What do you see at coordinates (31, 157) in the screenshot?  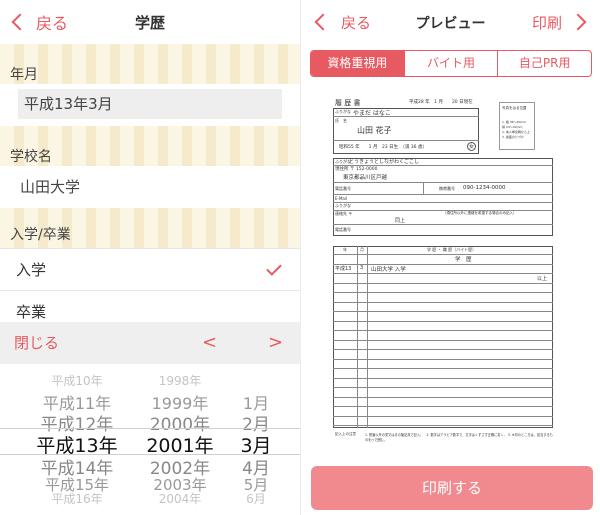 I see `school-label: 学校名` at bounding box center [31, 157].